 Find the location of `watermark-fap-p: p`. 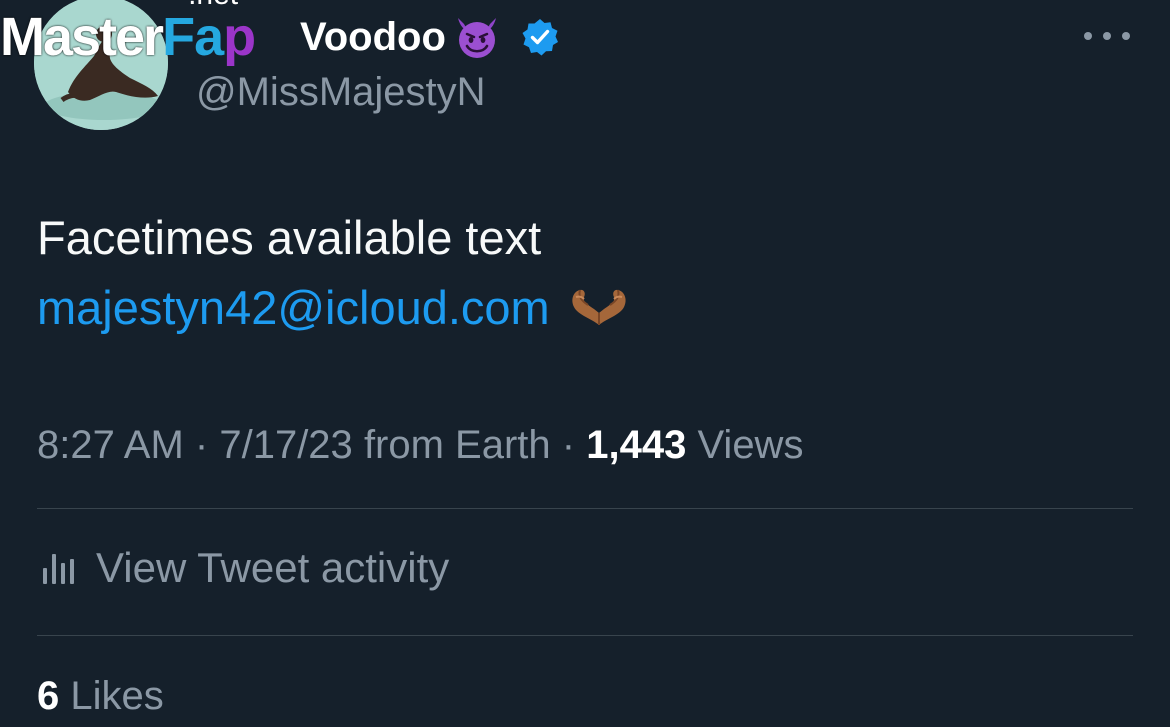

watermark-fap-p: p is located at coordinates (239, 37).